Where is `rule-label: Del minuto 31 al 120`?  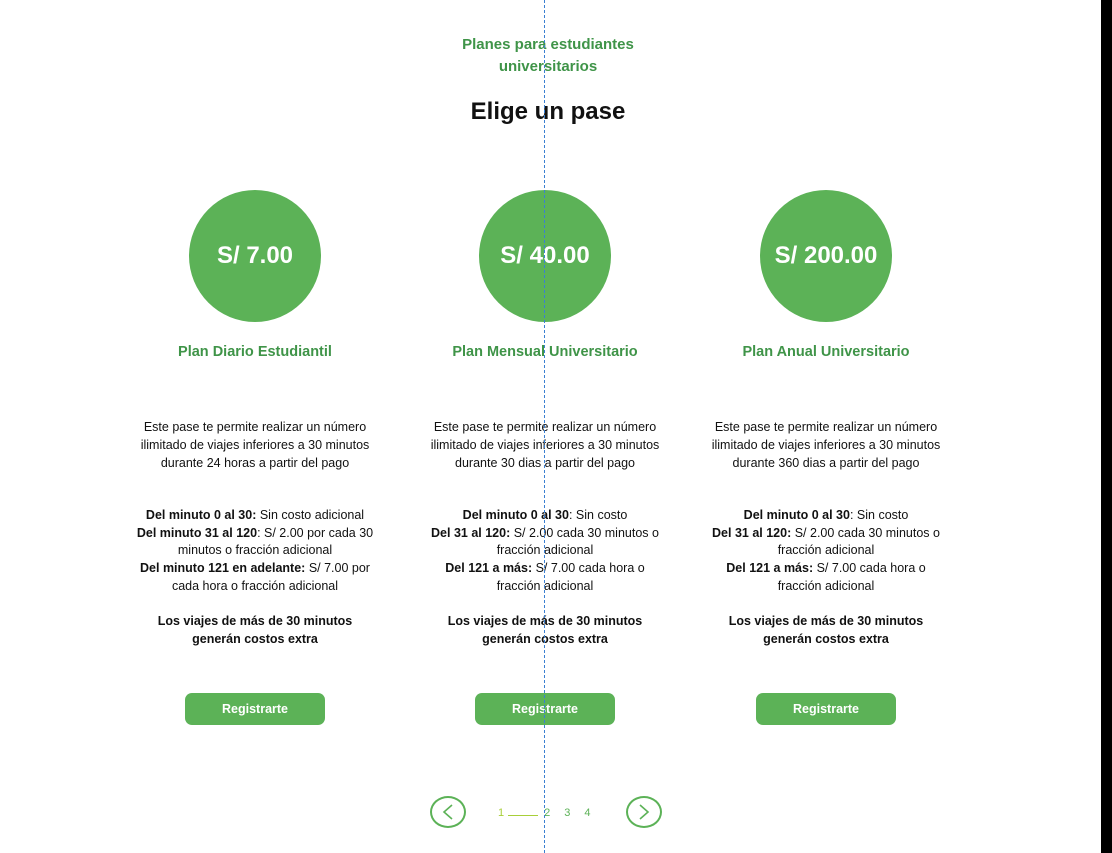 rule-label: Del minuto 31 al 120 is located at coordinates (197, 532).